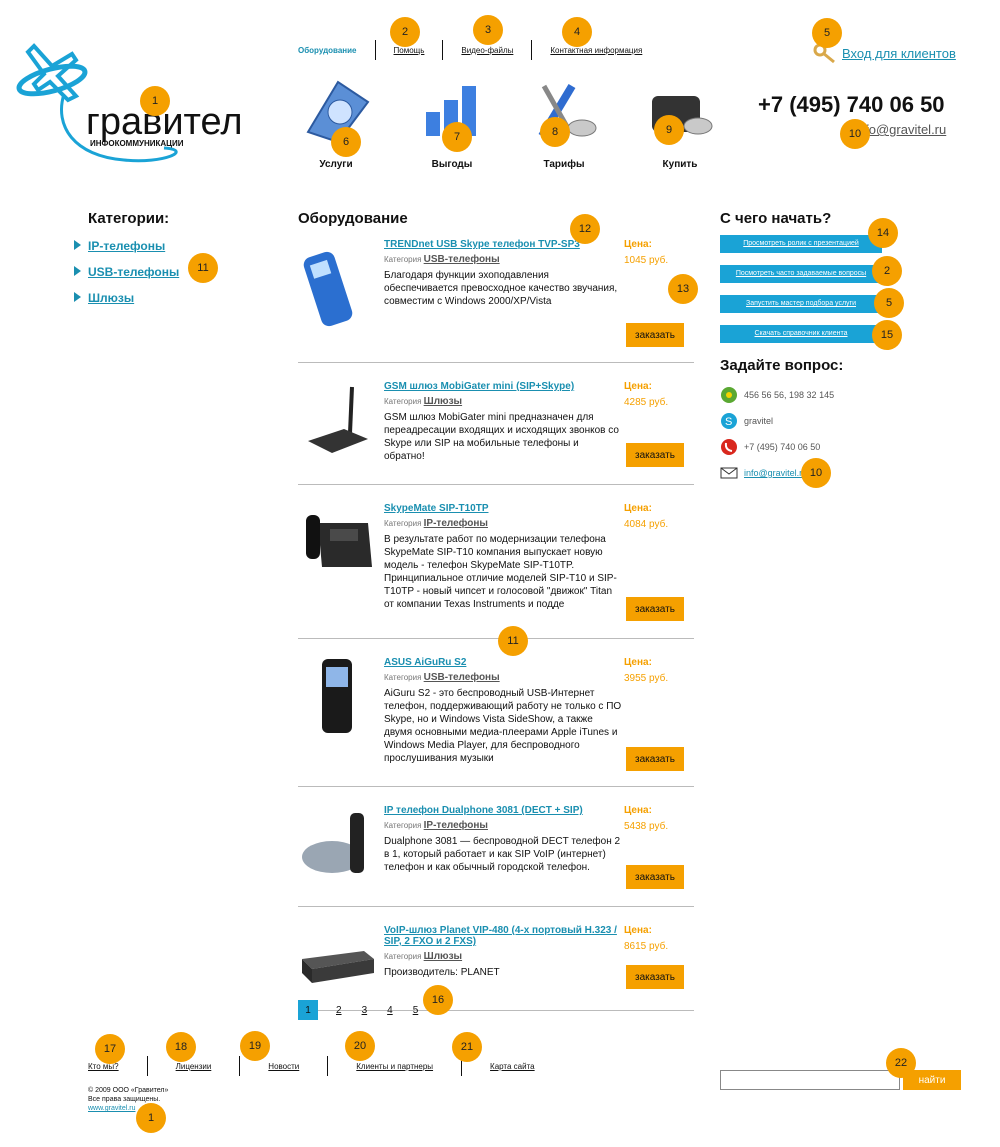 The image size is (1000, 1147). Describe the element at coordinates (452, 164) in the screenshot. I see `icon-label: Выгоды` at that location.